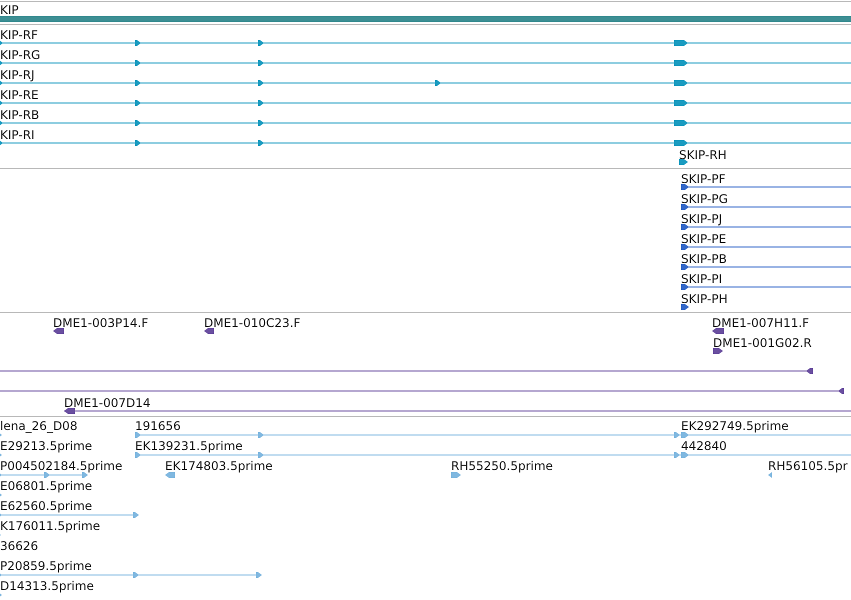 The width and height of the screenshot is (851, 600). What do you see at coordinates (219, 466) in the screenshot?
I see `feature-label: EK174803.5prime` at bounding box center [219, 466].